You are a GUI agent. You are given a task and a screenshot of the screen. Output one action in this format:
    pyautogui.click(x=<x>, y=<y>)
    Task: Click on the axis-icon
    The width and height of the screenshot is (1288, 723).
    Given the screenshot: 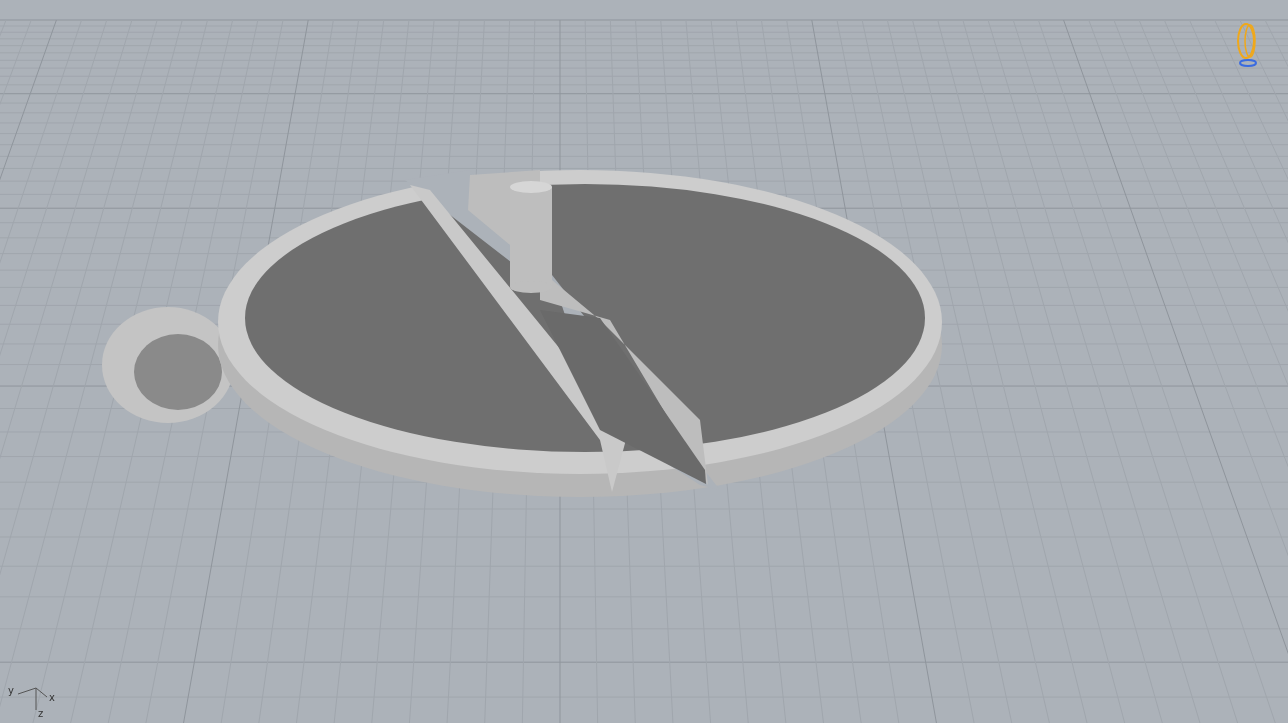 What is the action you would take?
    pyautogui.click(x=32, y=699)
    